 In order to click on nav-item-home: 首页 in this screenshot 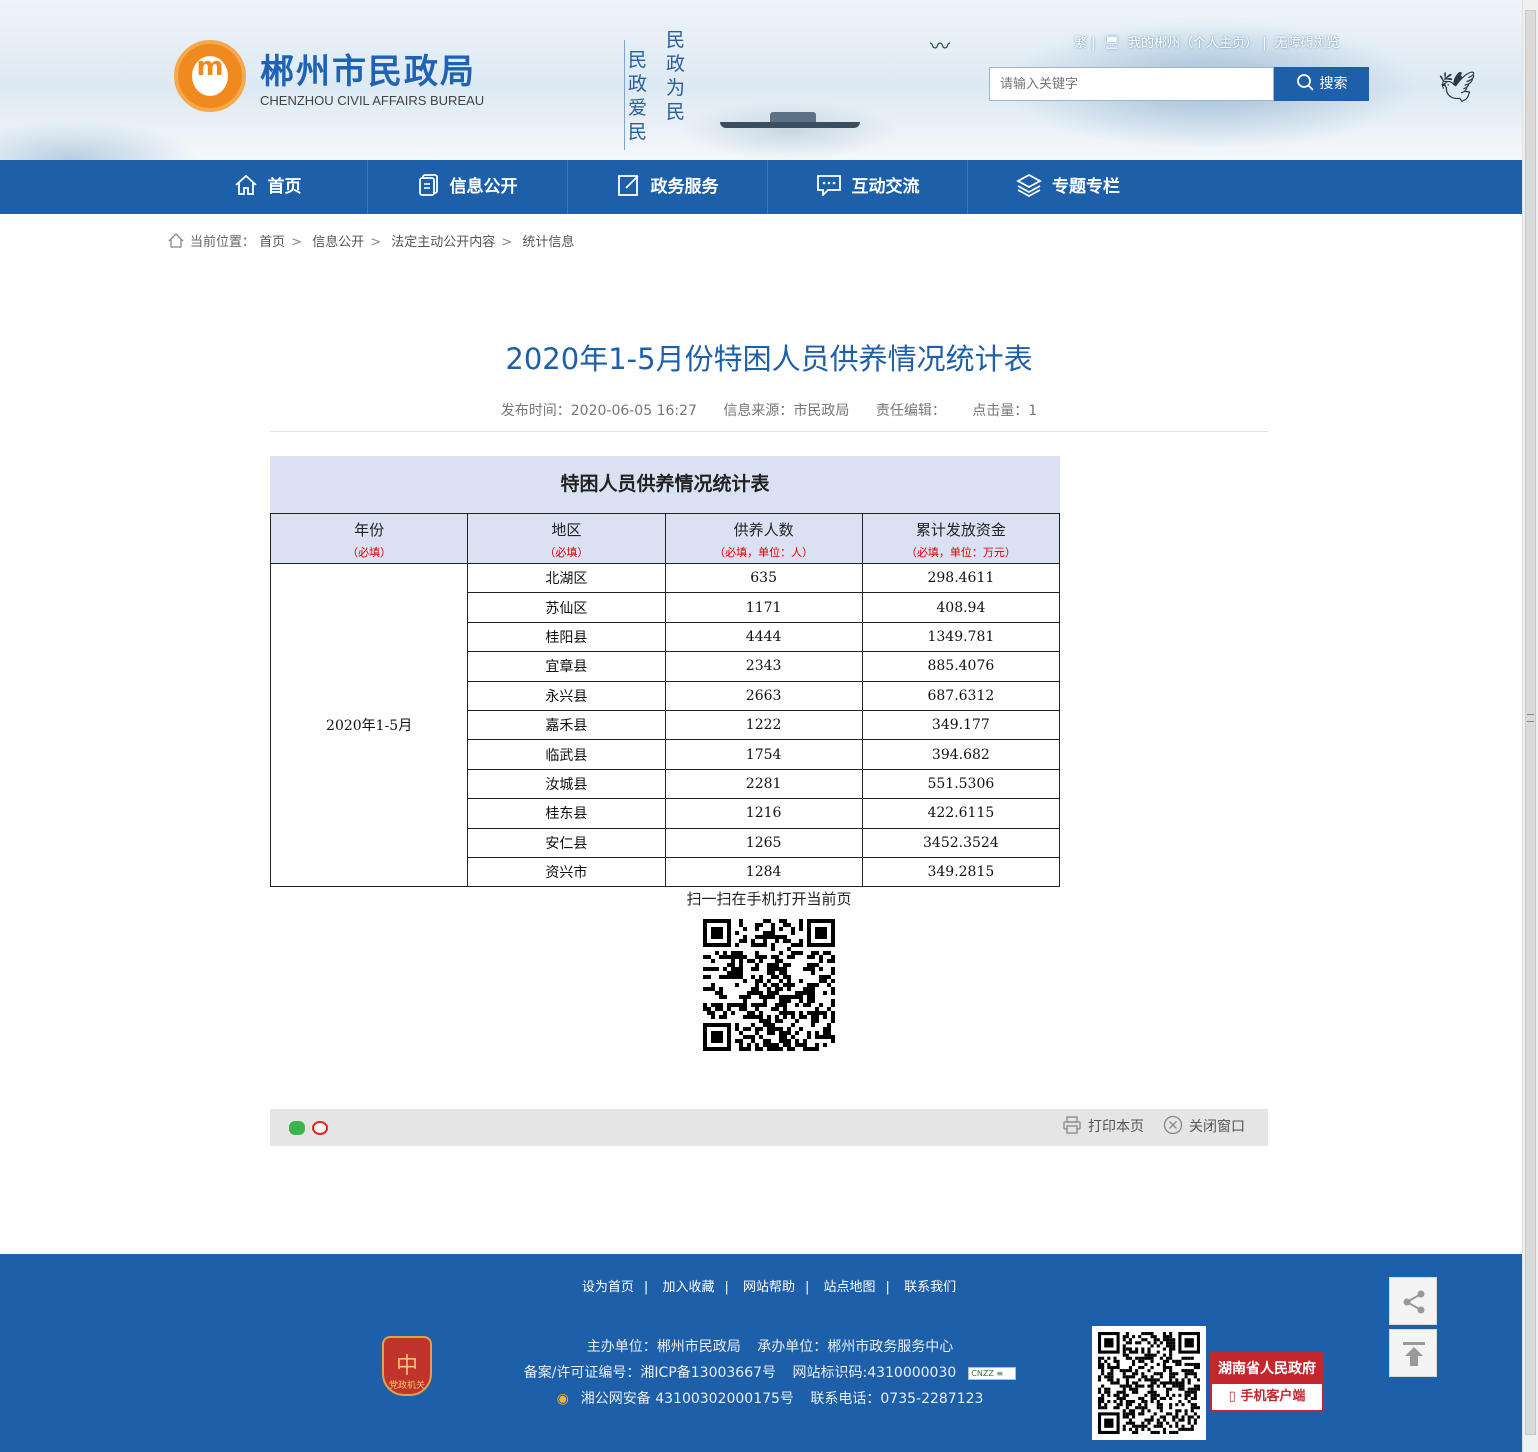, I will do `click(268, 187)`.